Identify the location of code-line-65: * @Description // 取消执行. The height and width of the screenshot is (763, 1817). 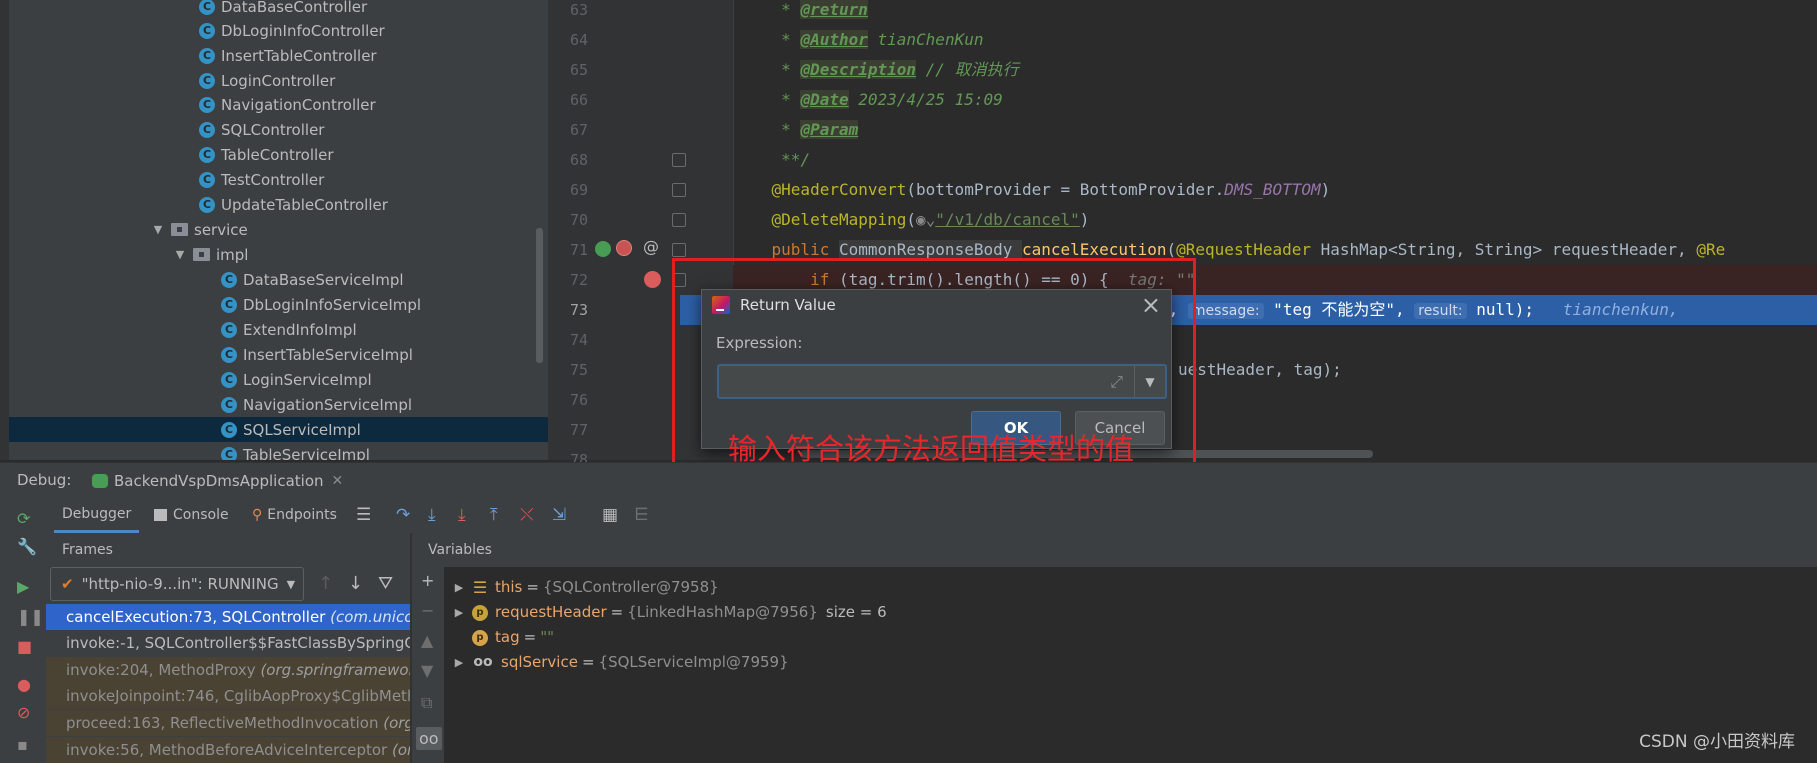
(1275, 70).